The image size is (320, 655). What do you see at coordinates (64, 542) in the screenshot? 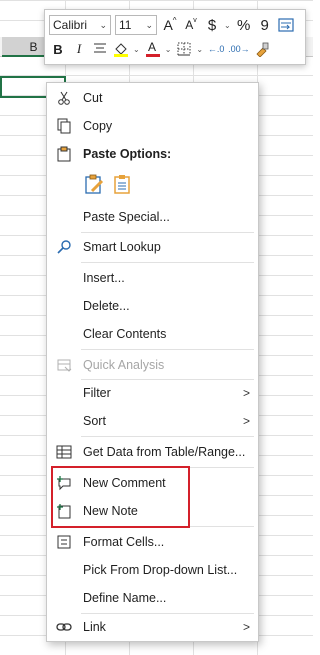
I see `format-cells-icon` at bounding box center [64, 542].